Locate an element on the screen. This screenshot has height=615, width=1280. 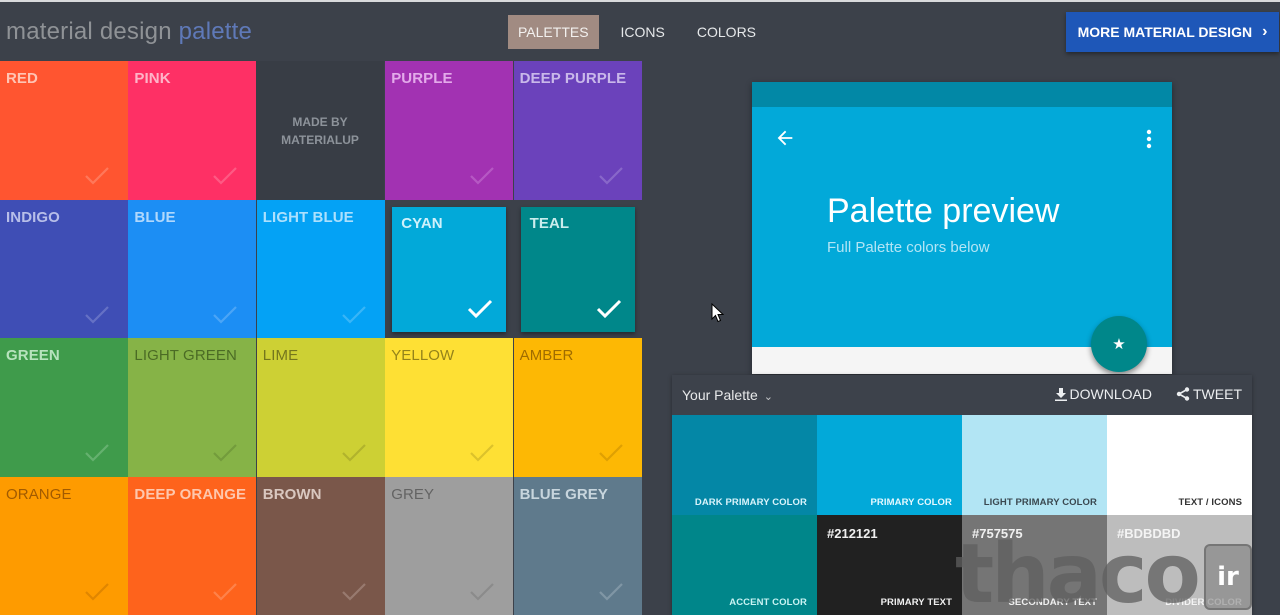
swatch-secondary-text: #757575 SECONDARY TEXT is located at coordinates (1034, 565).